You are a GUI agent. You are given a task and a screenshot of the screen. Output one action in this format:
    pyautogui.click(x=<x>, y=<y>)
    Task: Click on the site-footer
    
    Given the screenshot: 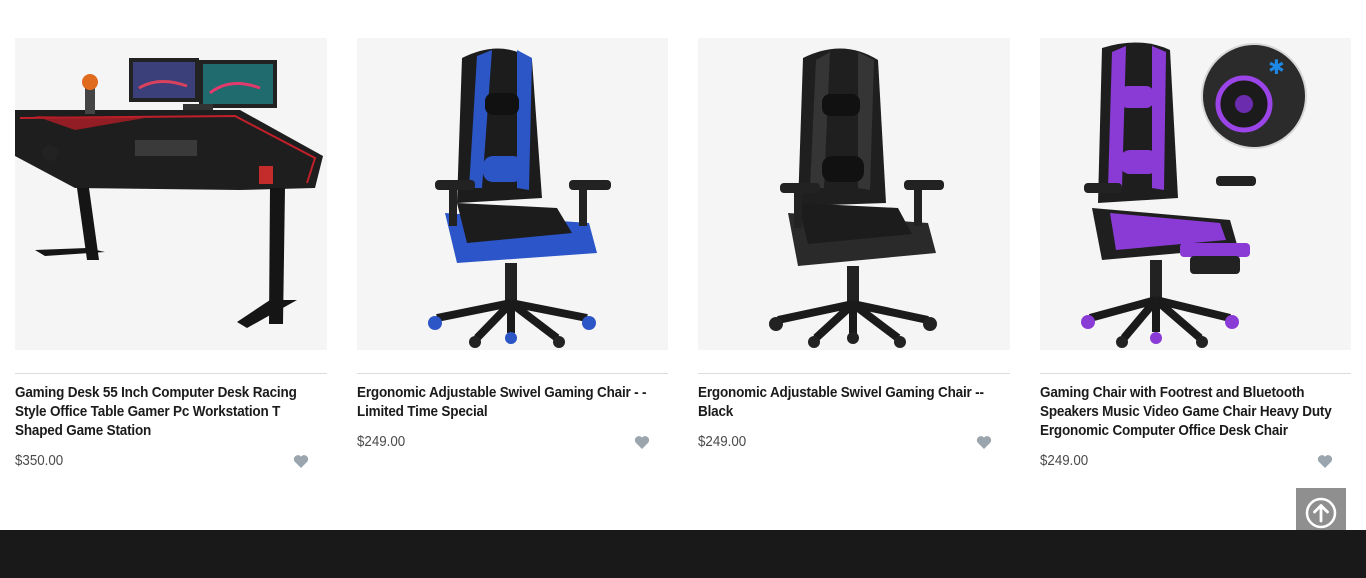 What is the action you would take?
    pyautogui.click(x=683, y=554)
    